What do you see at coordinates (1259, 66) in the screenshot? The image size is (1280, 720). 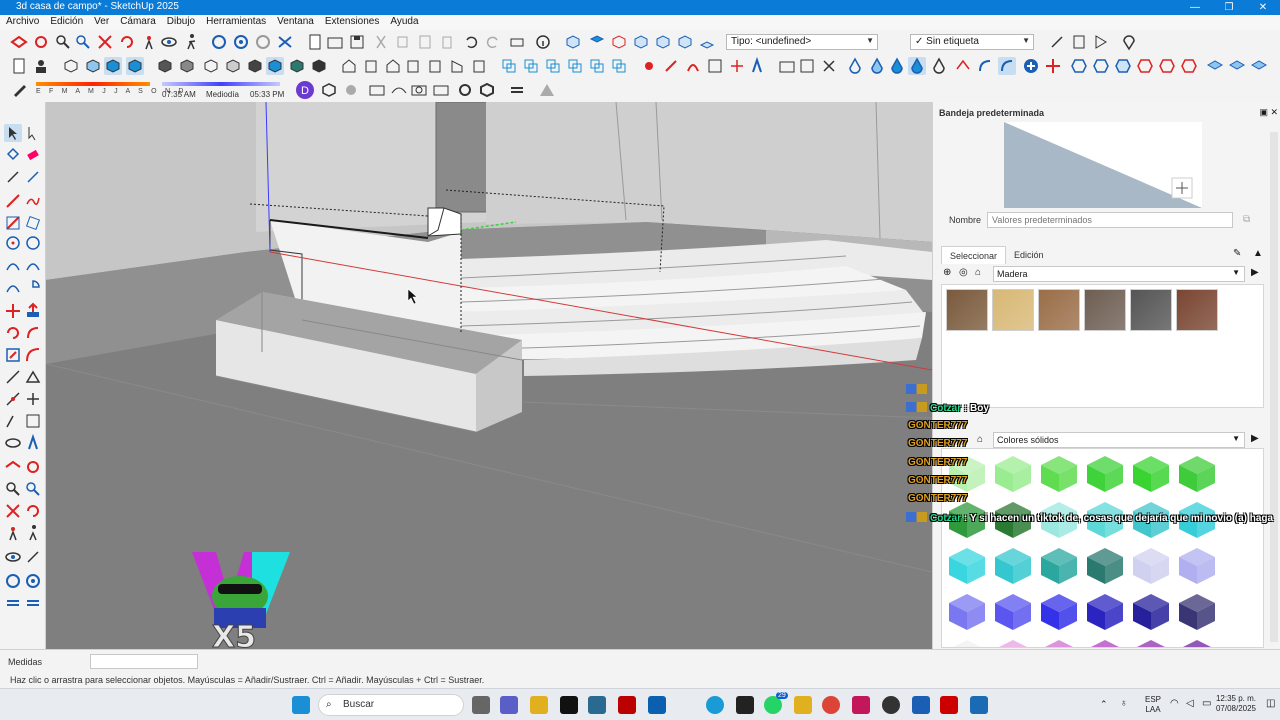 I see `terrain-3-icon` at bounding box center [1259, 66].